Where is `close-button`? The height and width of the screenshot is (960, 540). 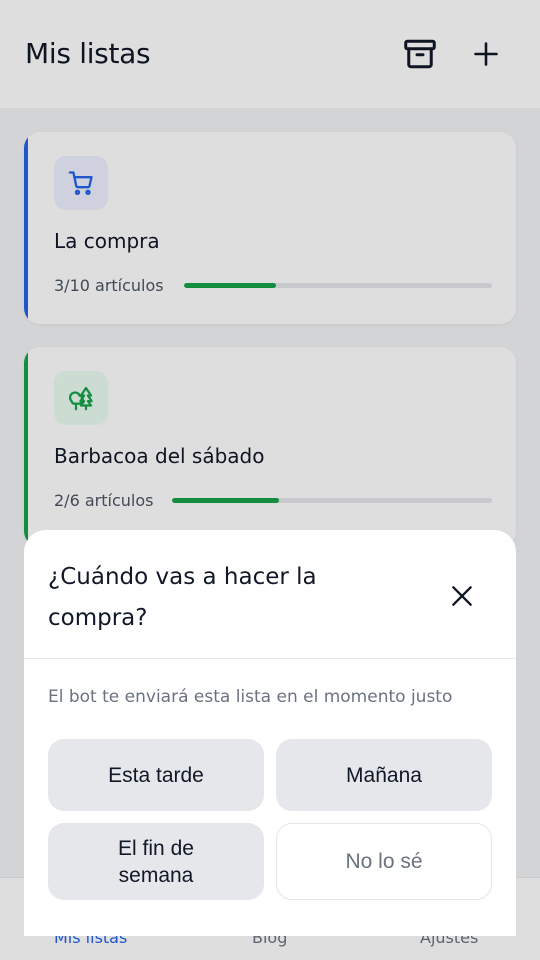
close-button is located at coordinates (462, 596).